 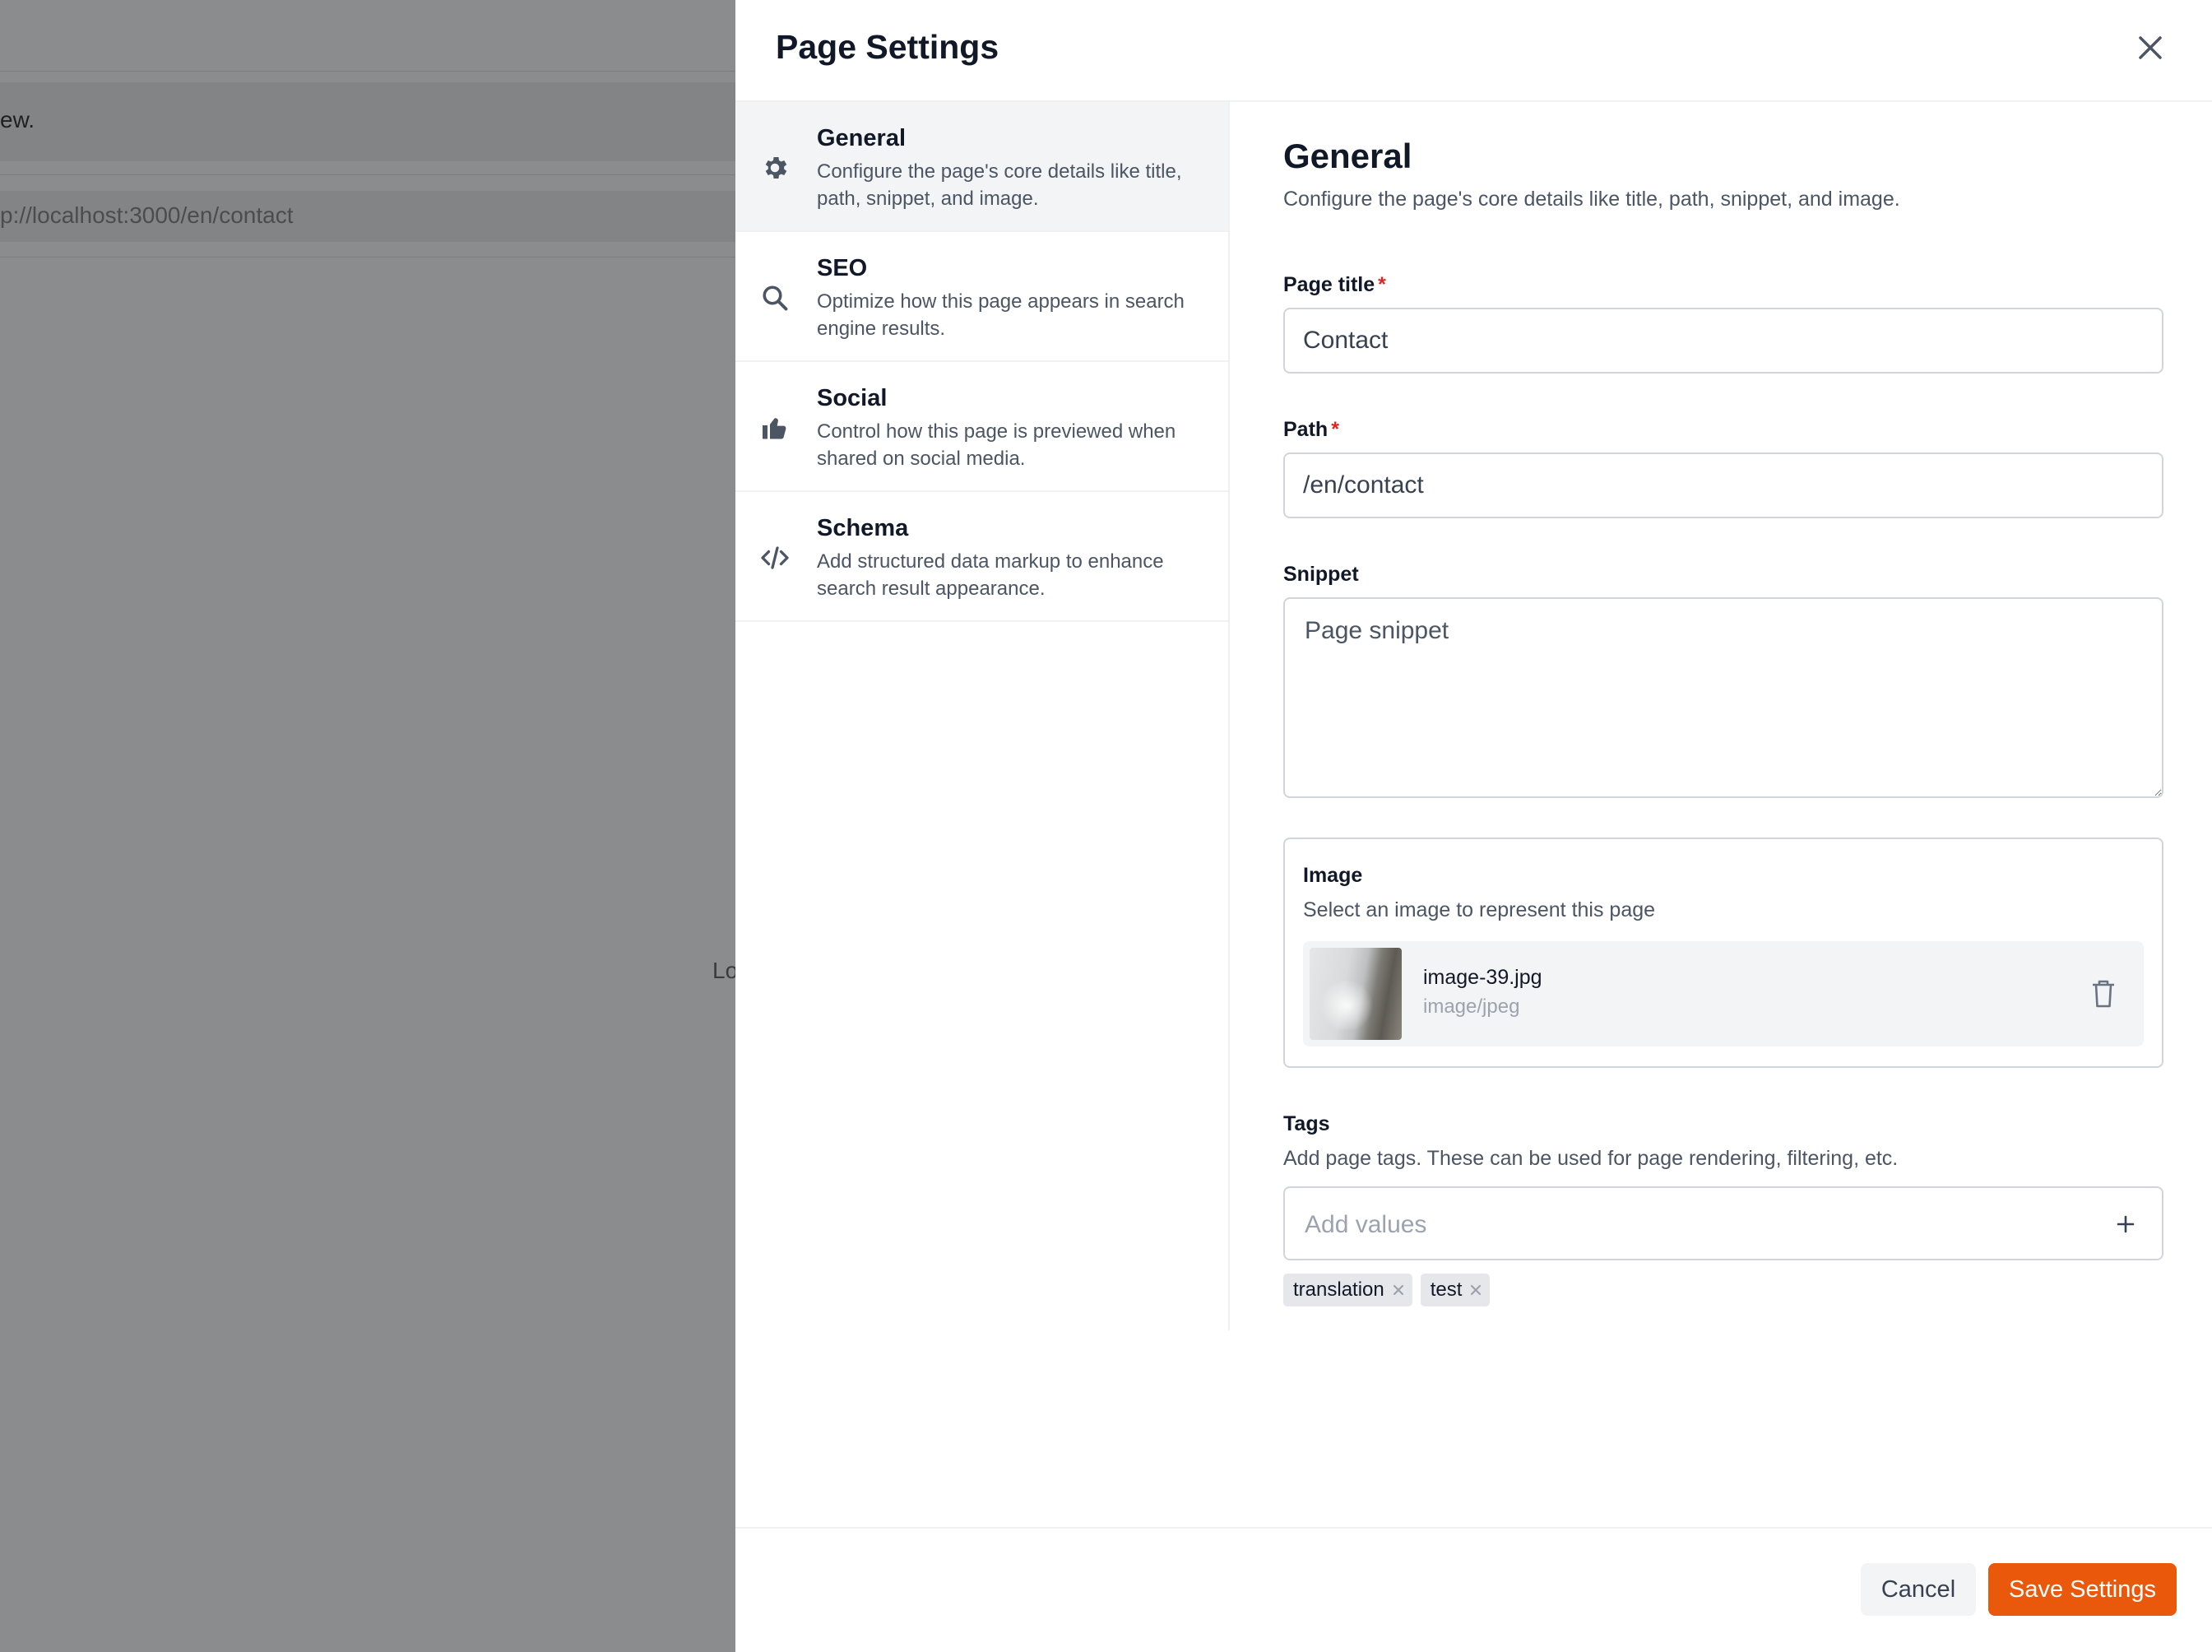 I want to click on trash-icon, so click(x=2103, y=994).